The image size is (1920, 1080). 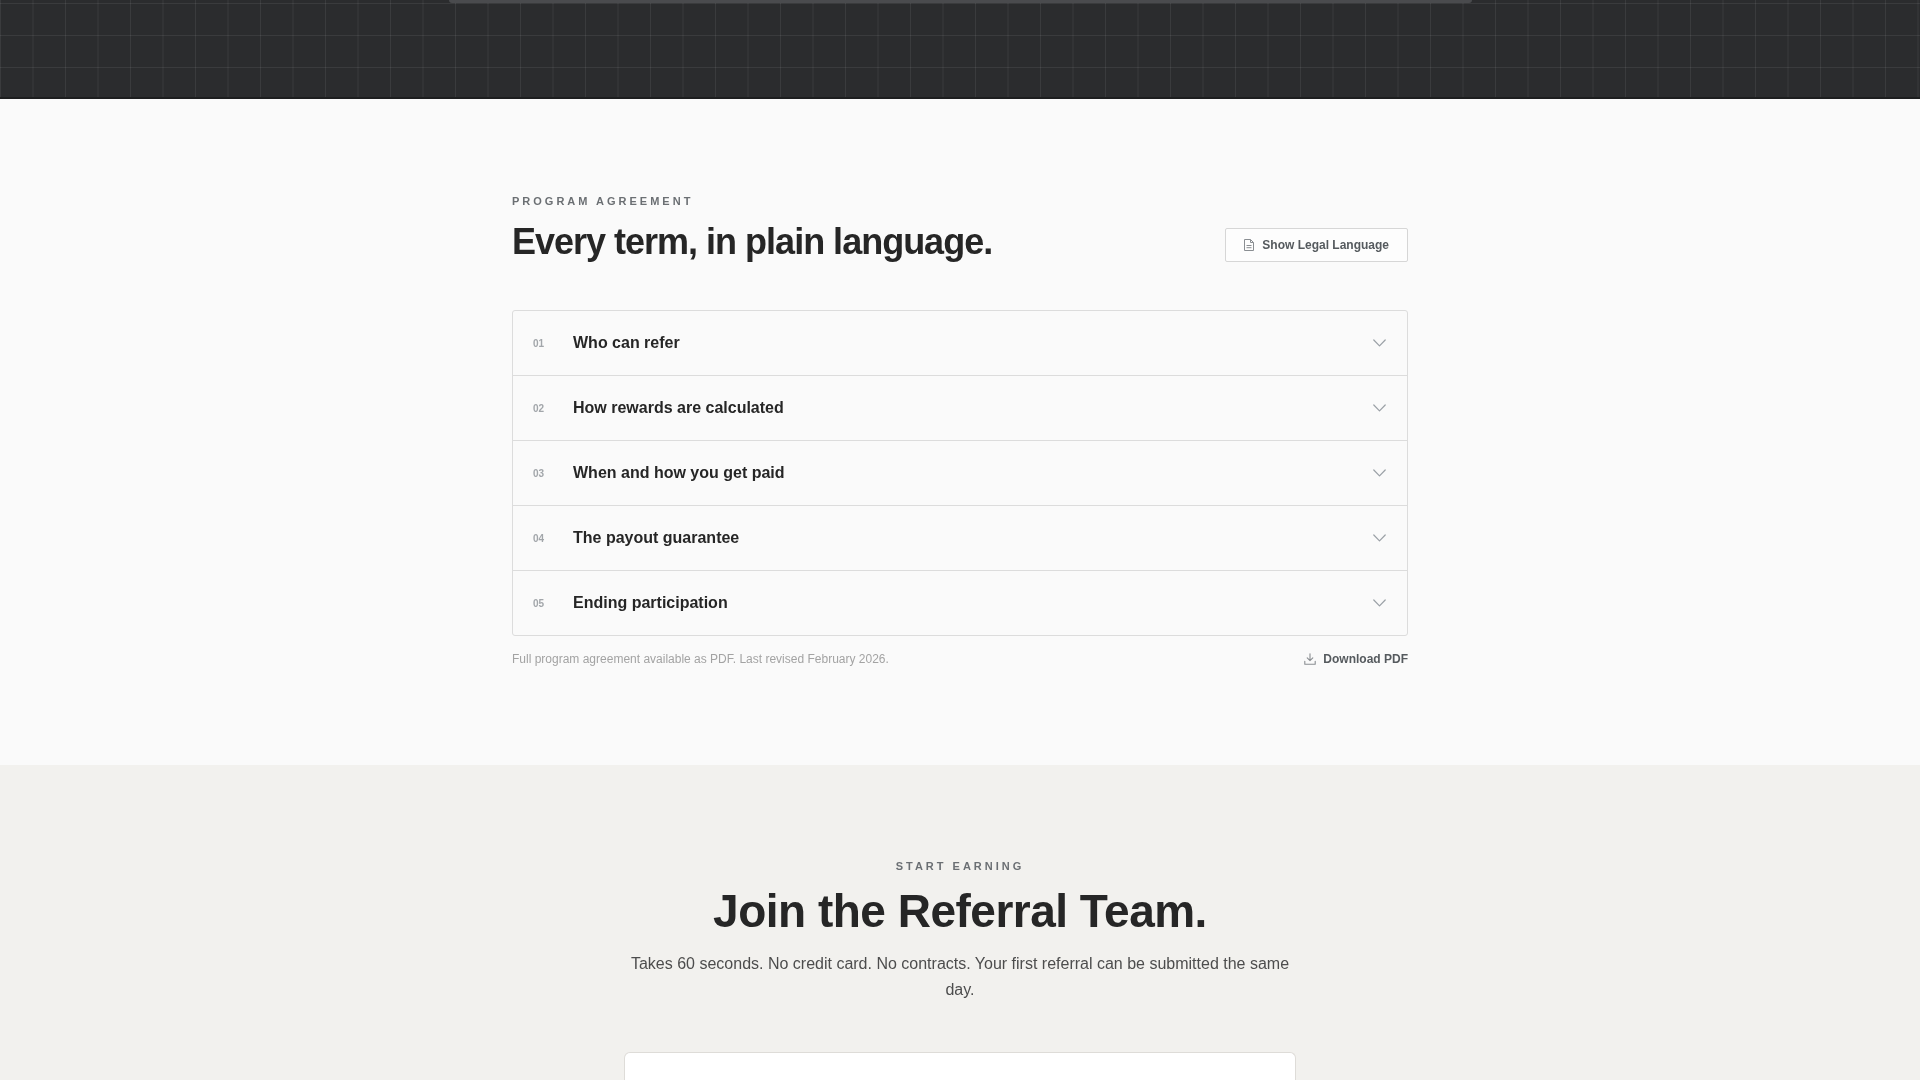 What do you see at coordinates (539, 538) in the screenshot?
I see `term-number: 04` at bounding box center [539, 538].